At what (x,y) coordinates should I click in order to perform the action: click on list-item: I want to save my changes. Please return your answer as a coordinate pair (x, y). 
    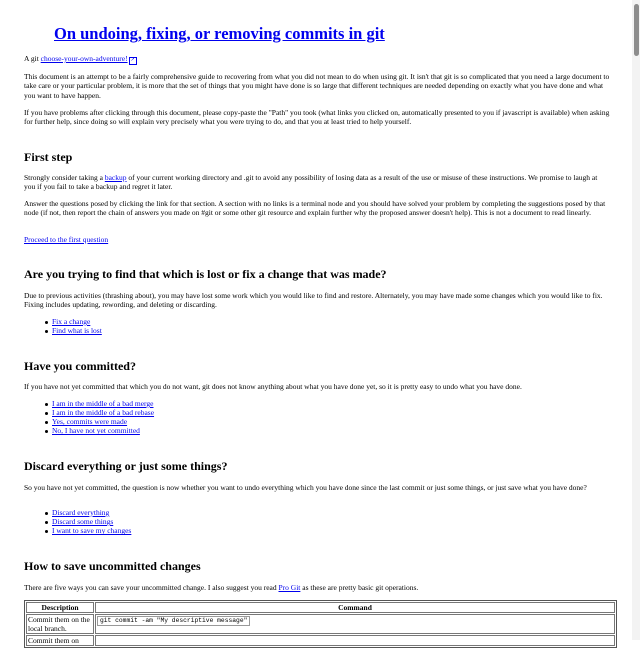
    Looking at the image, I should click on (87, 530).